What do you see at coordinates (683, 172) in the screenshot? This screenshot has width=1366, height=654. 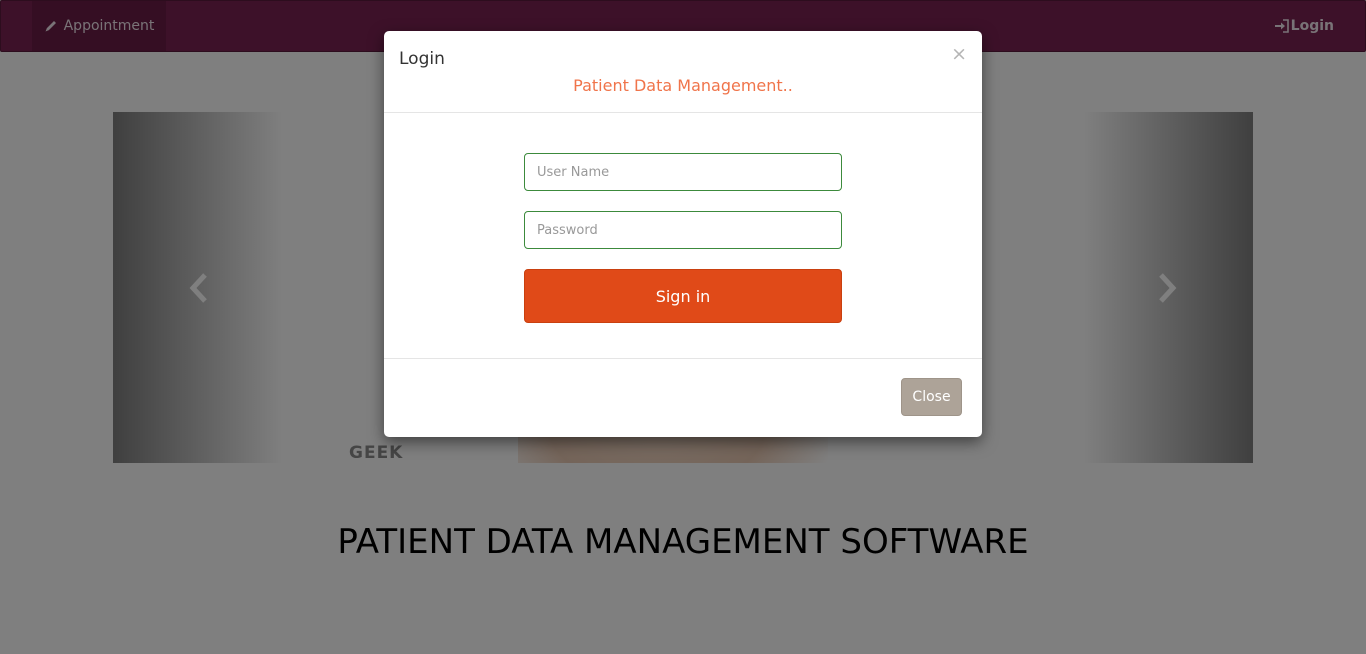 I see `username-input` at bounding box center [683, 172].